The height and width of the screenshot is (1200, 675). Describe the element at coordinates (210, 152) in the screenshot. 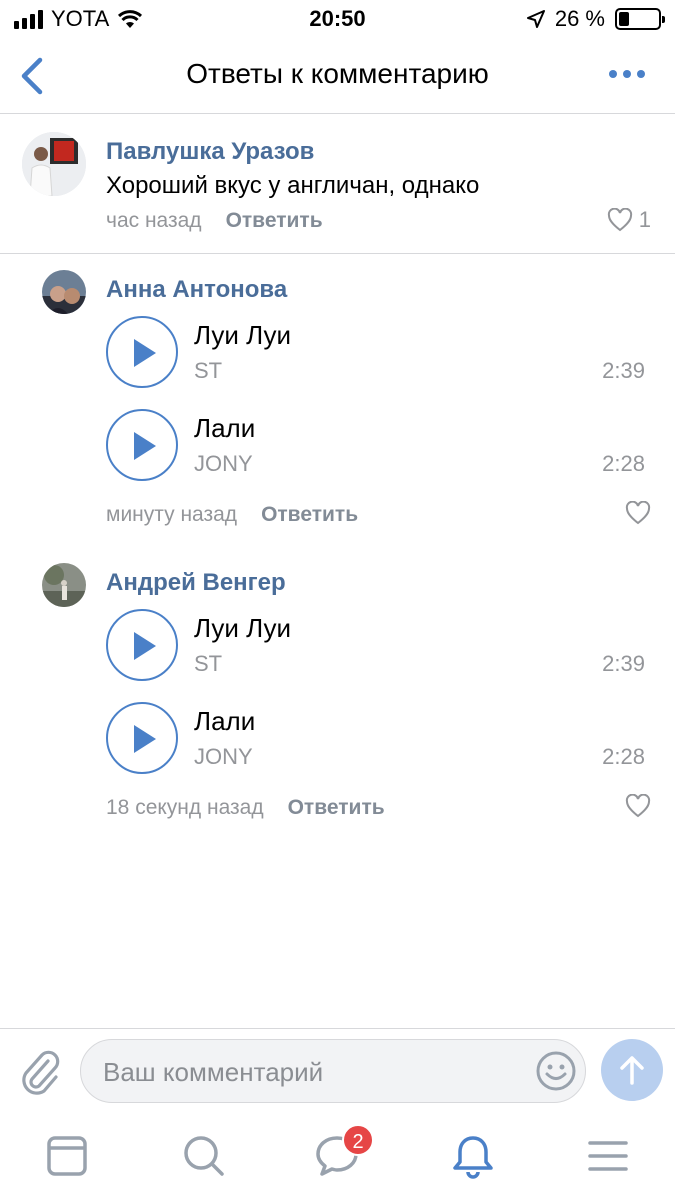

I see `author-name: Павлушка Уразов` at that location.